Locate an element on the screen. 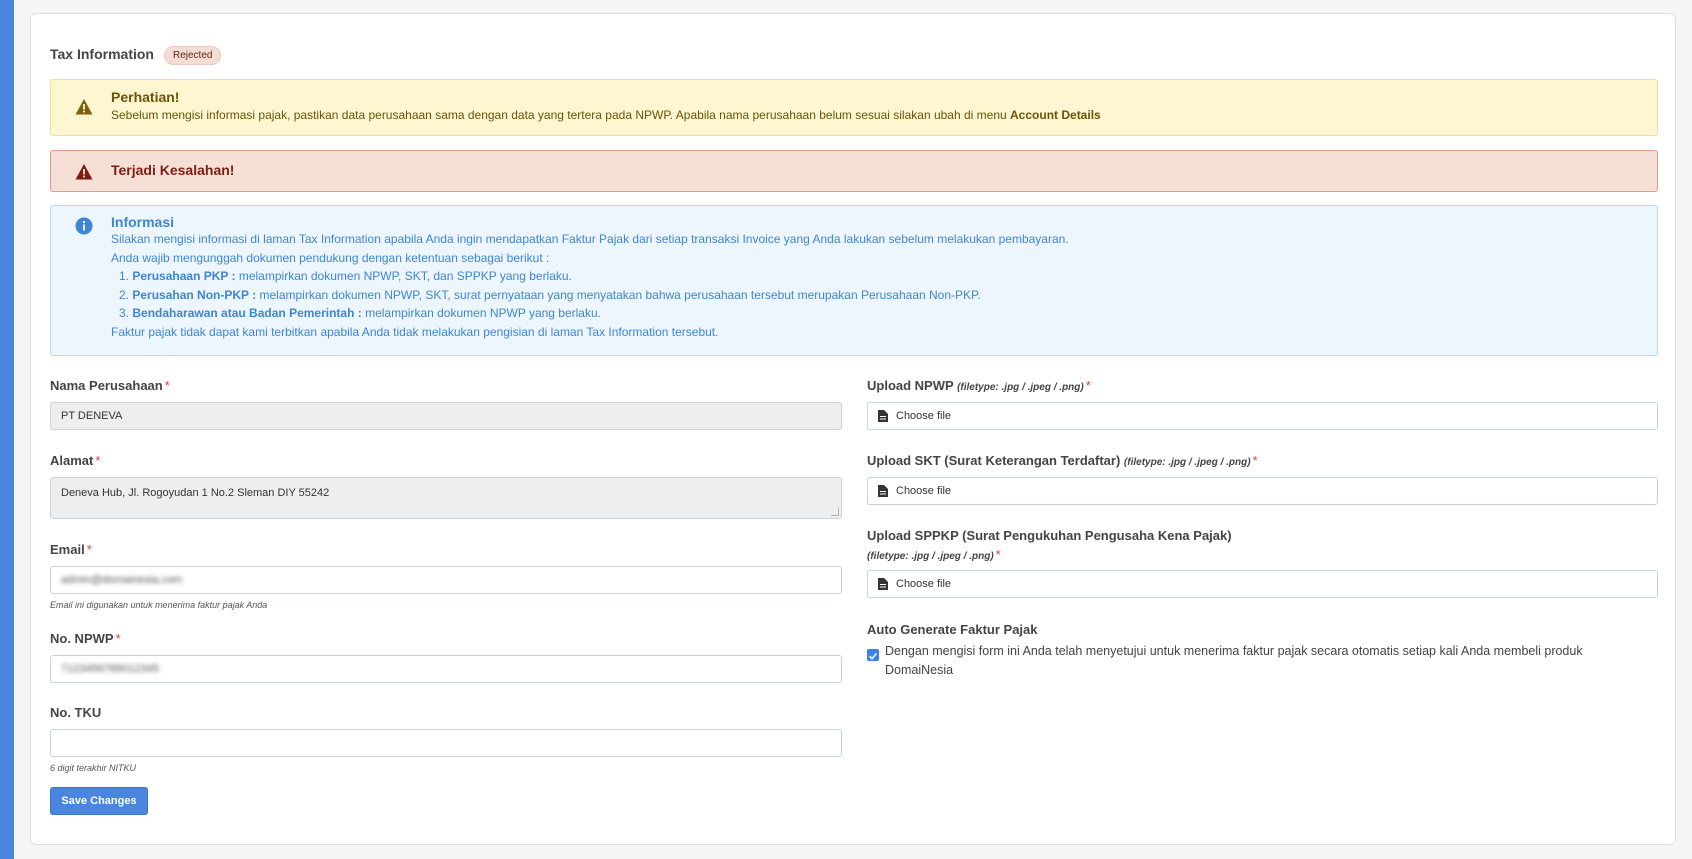  resize-handle is located at coordinates (835, 512).